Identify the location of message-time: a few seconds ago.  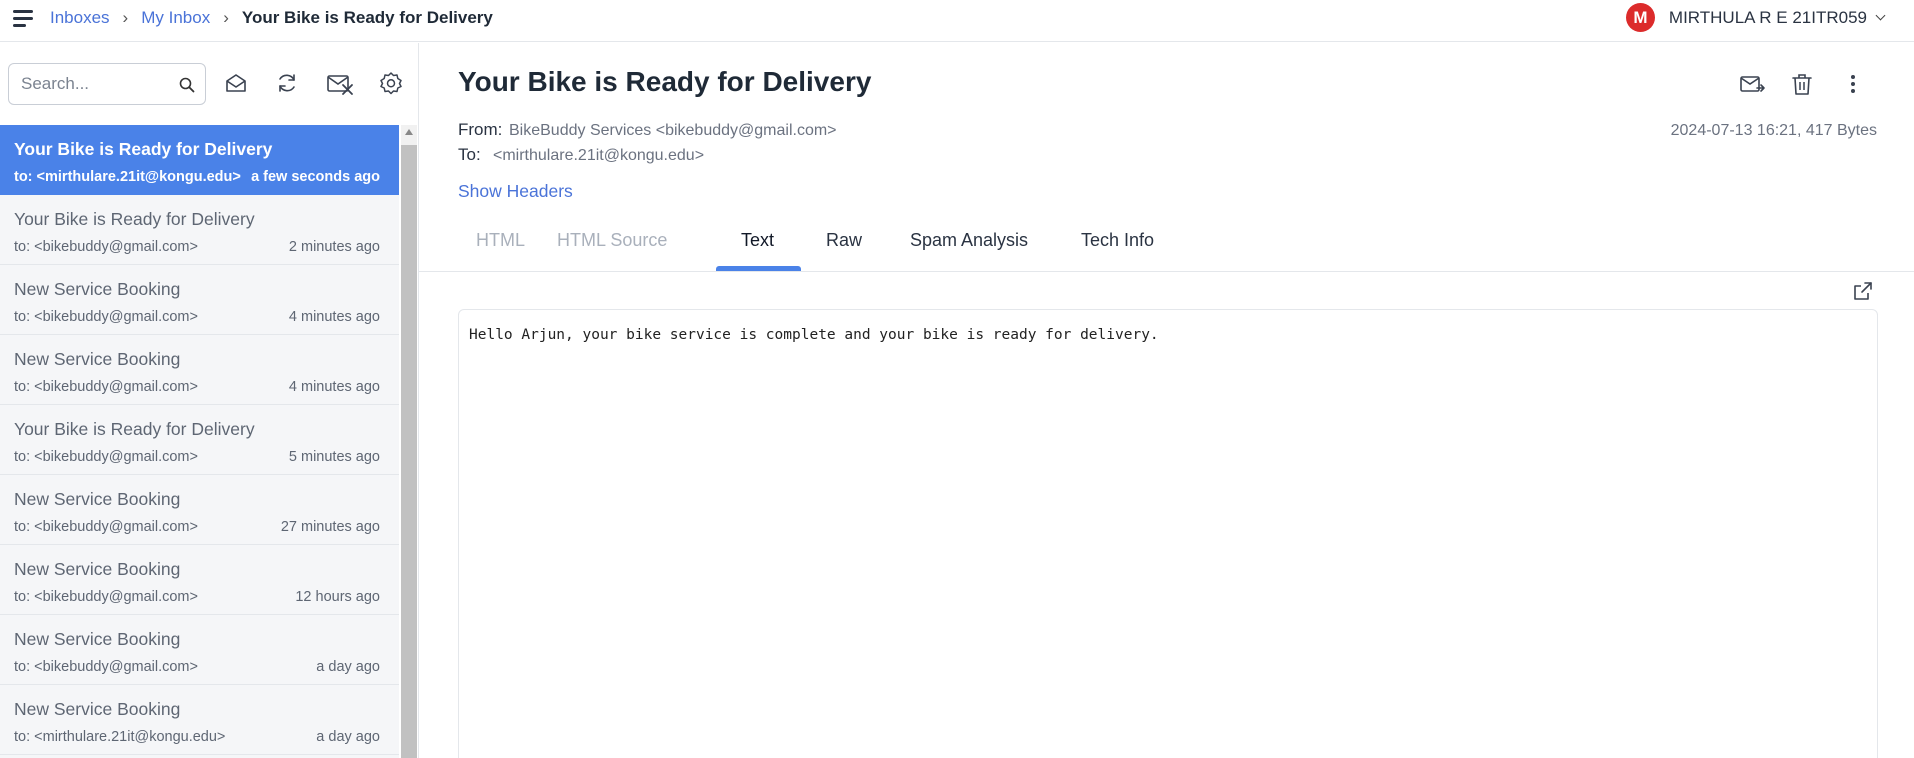
(315, 177).